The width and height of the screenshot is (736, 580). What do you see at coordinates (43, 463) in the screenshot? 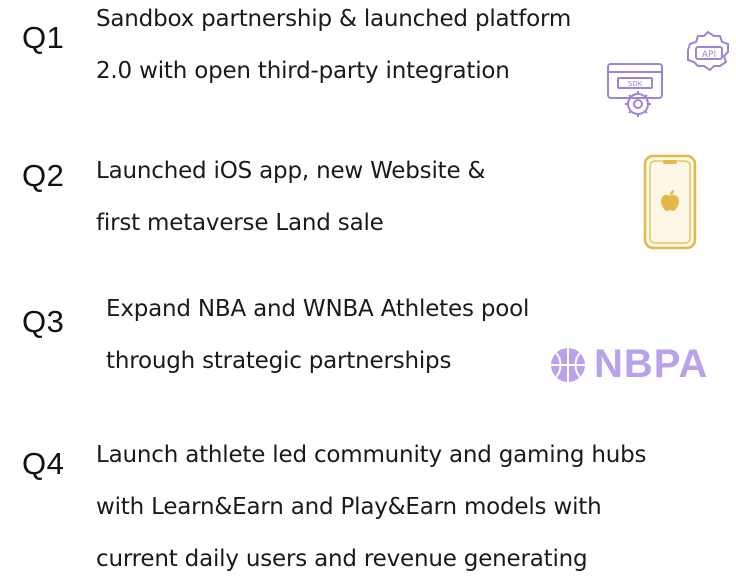
I see `q4-label: Q4` at bounding box center [43, 463].